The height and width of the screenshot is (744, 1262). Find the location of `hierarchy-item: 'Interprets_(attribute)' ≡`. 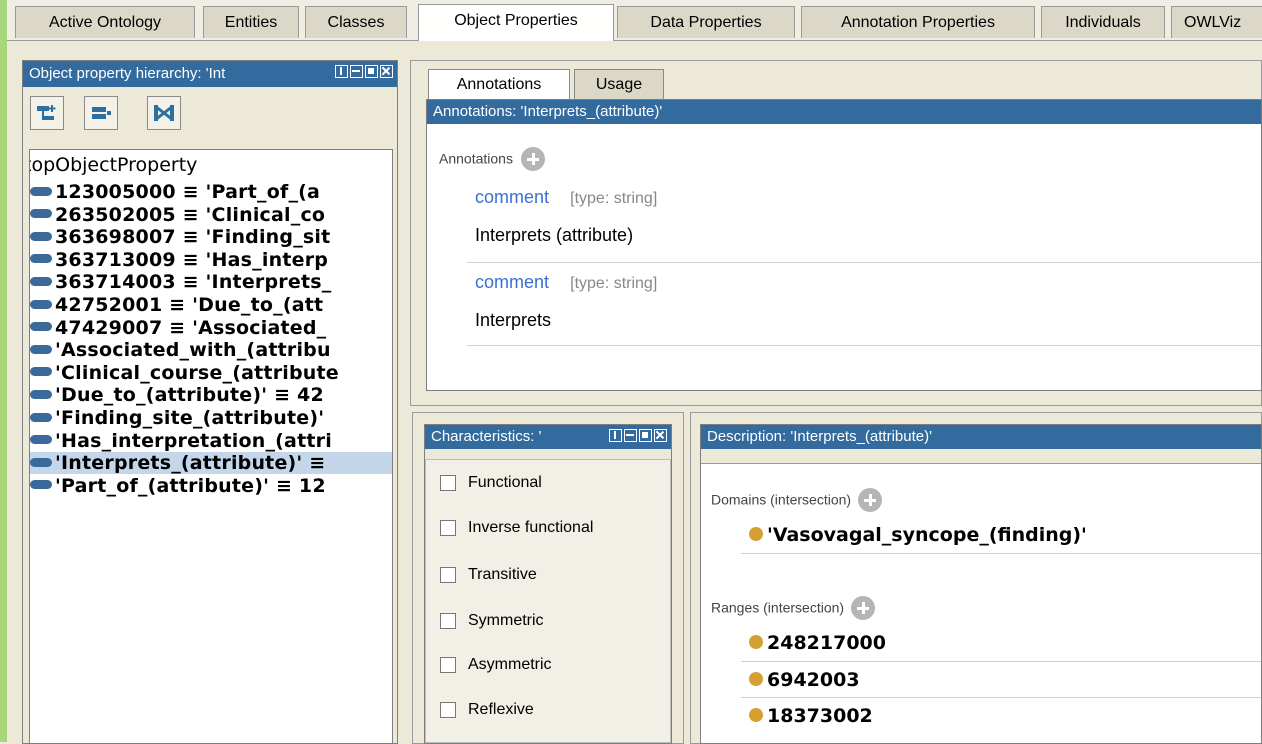

hierarchy-item: 'Interprets_(attribute)' ≡ is located at coordinates (211, 463).